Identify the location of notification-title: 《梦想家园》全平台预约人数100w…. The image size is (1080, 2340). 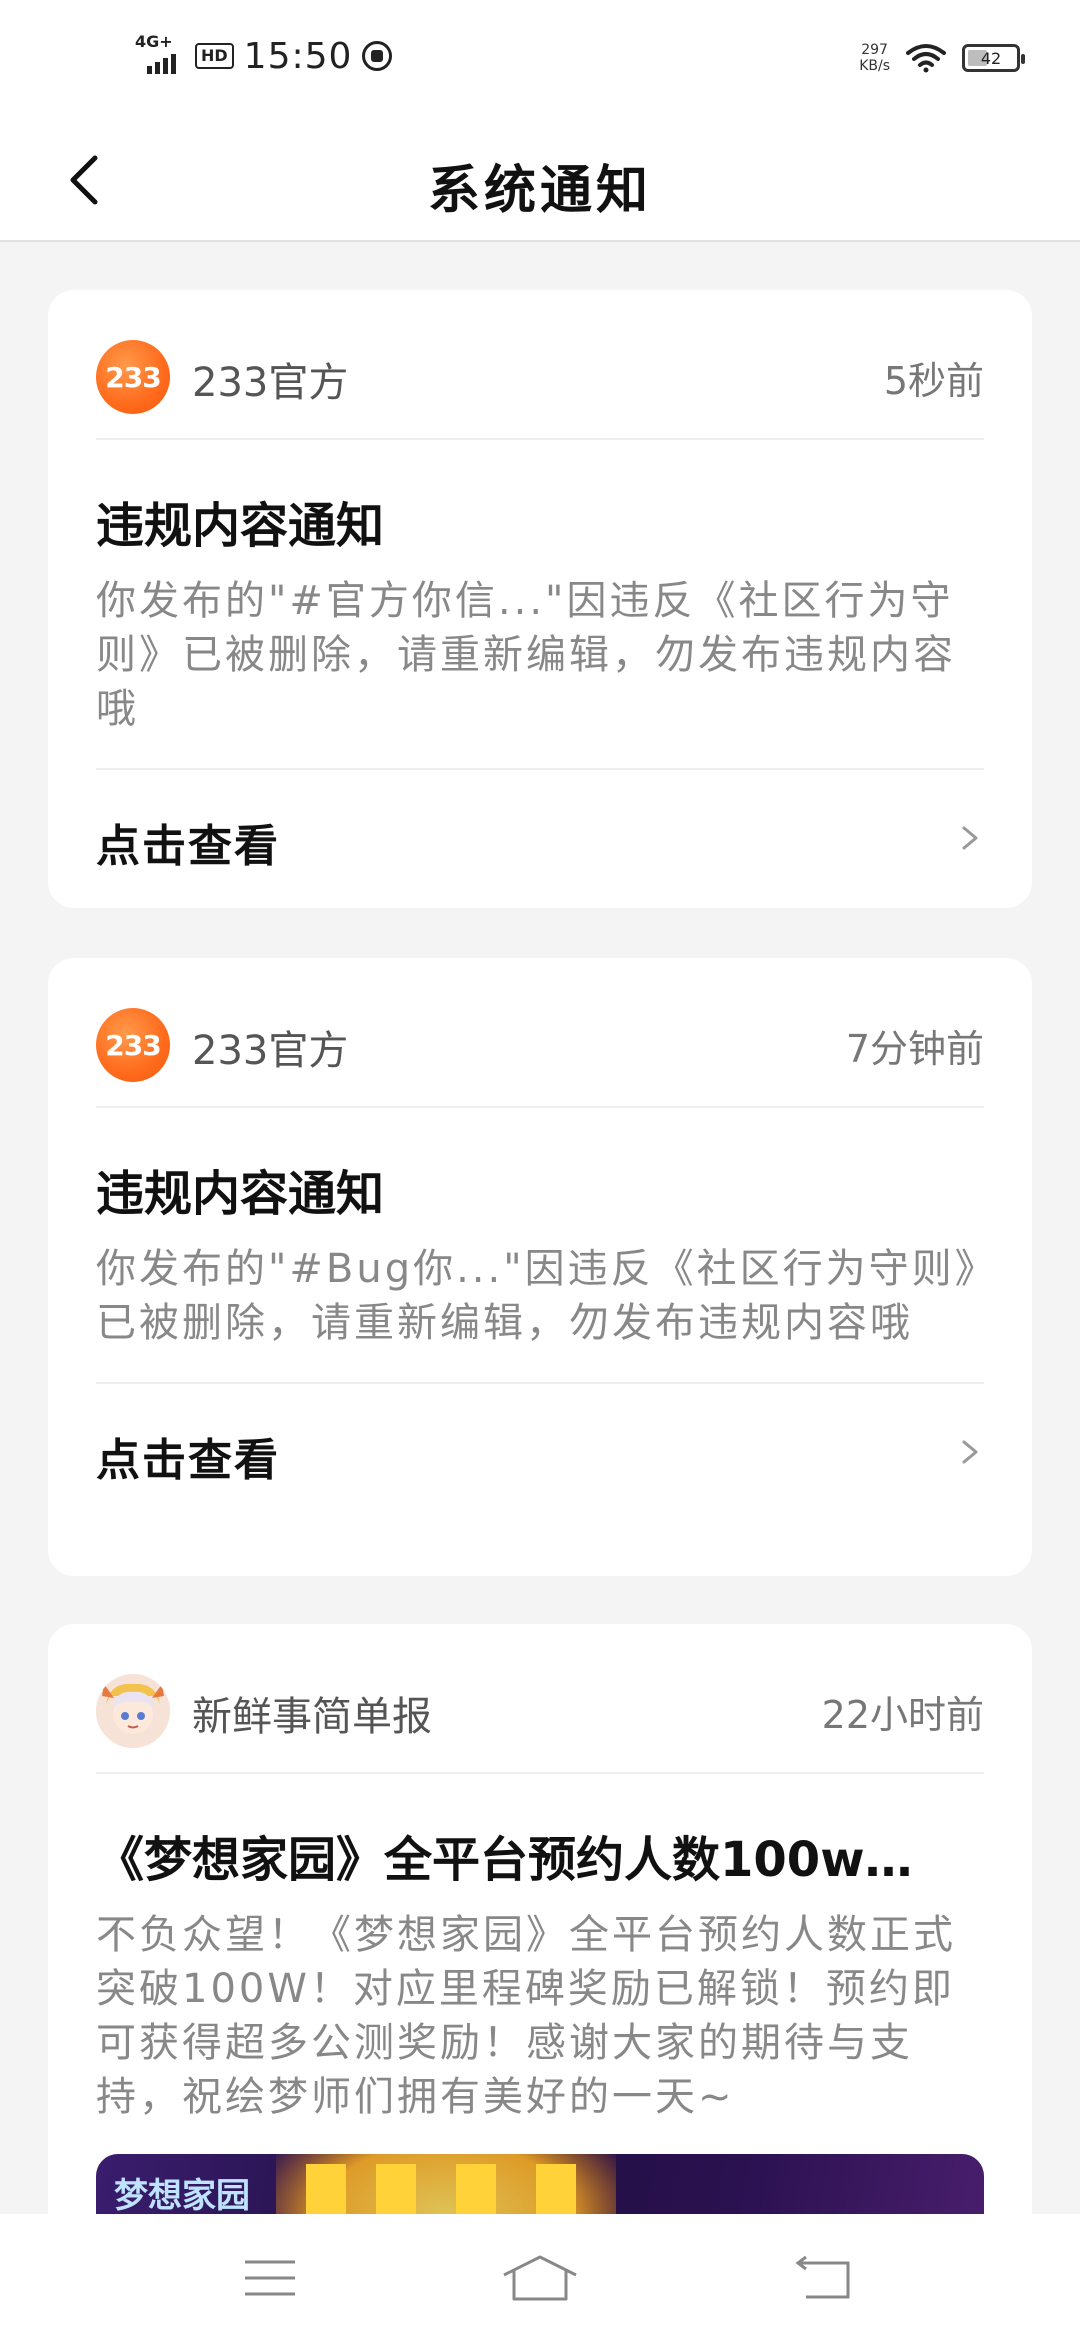
(504, 1860).